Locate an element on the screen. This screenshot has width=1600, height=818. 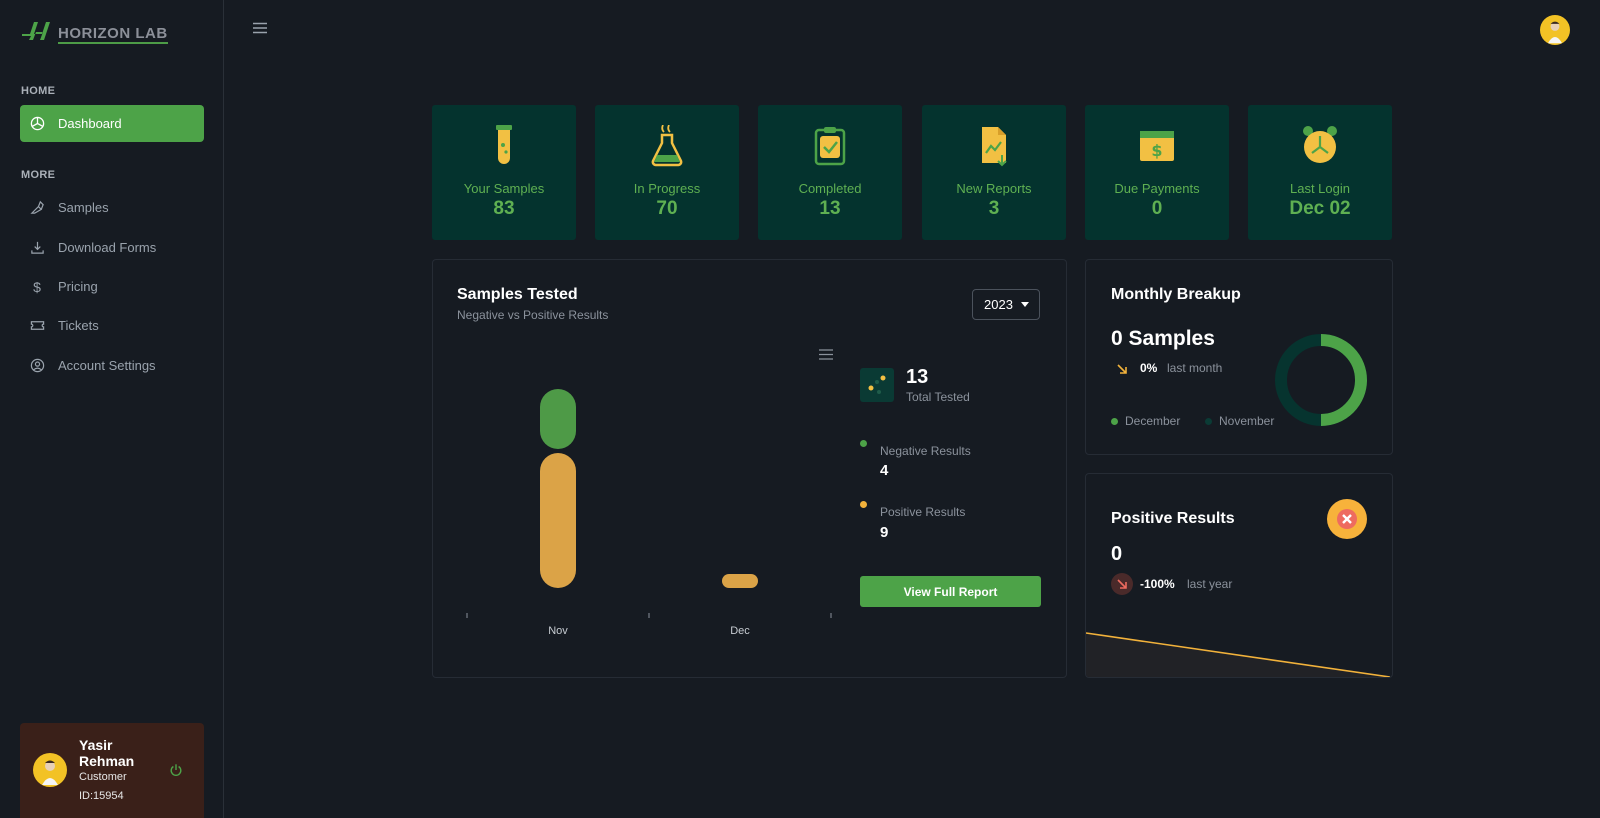
december-legend-dot is located at coordinates (1114, 421).